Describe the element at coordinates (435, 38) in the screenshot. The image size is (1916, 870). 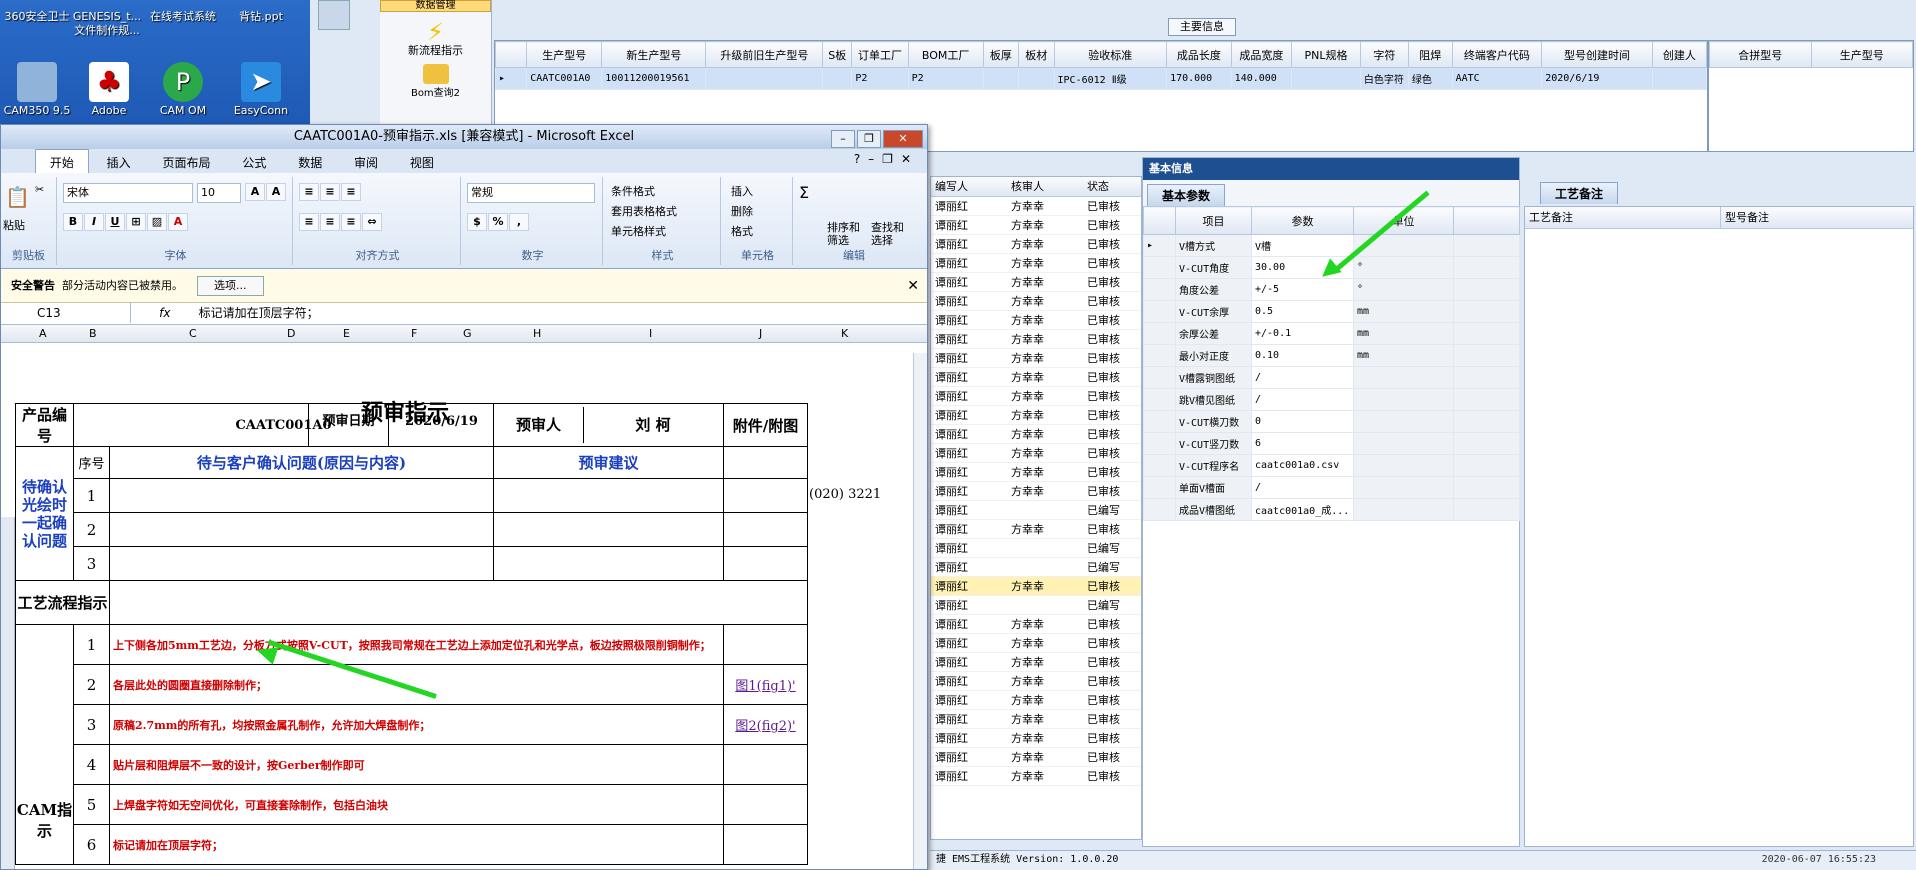
I see `new-flow-button: ⚡ 新流程指示` at that location.